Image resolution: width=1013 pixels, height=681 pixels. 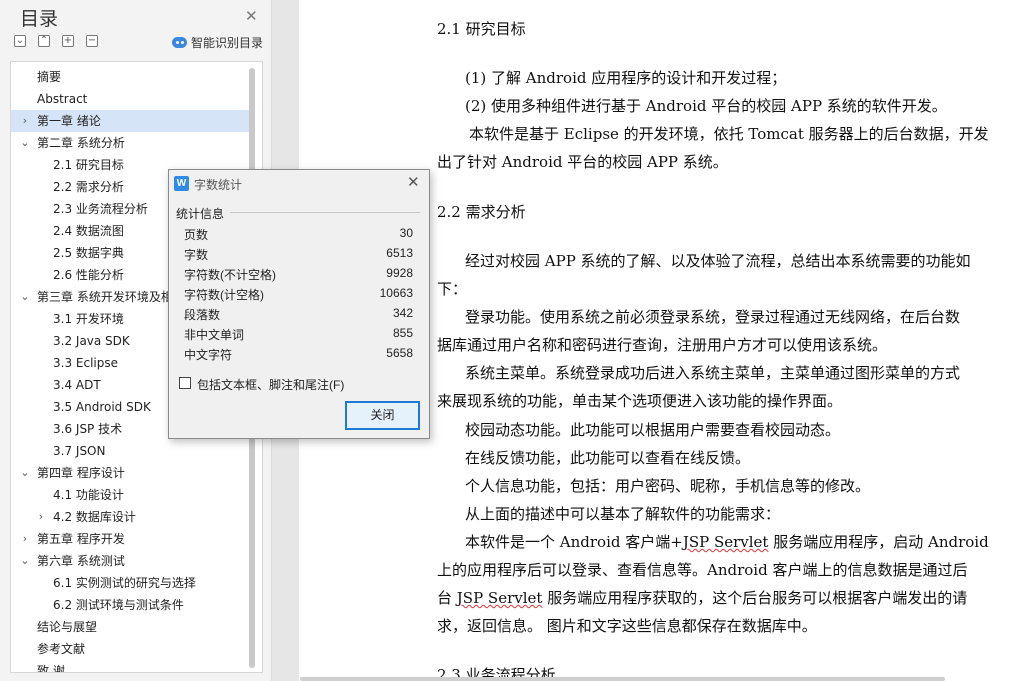 I want to click on toc-item: 摘要, so click(x=130, y=77).